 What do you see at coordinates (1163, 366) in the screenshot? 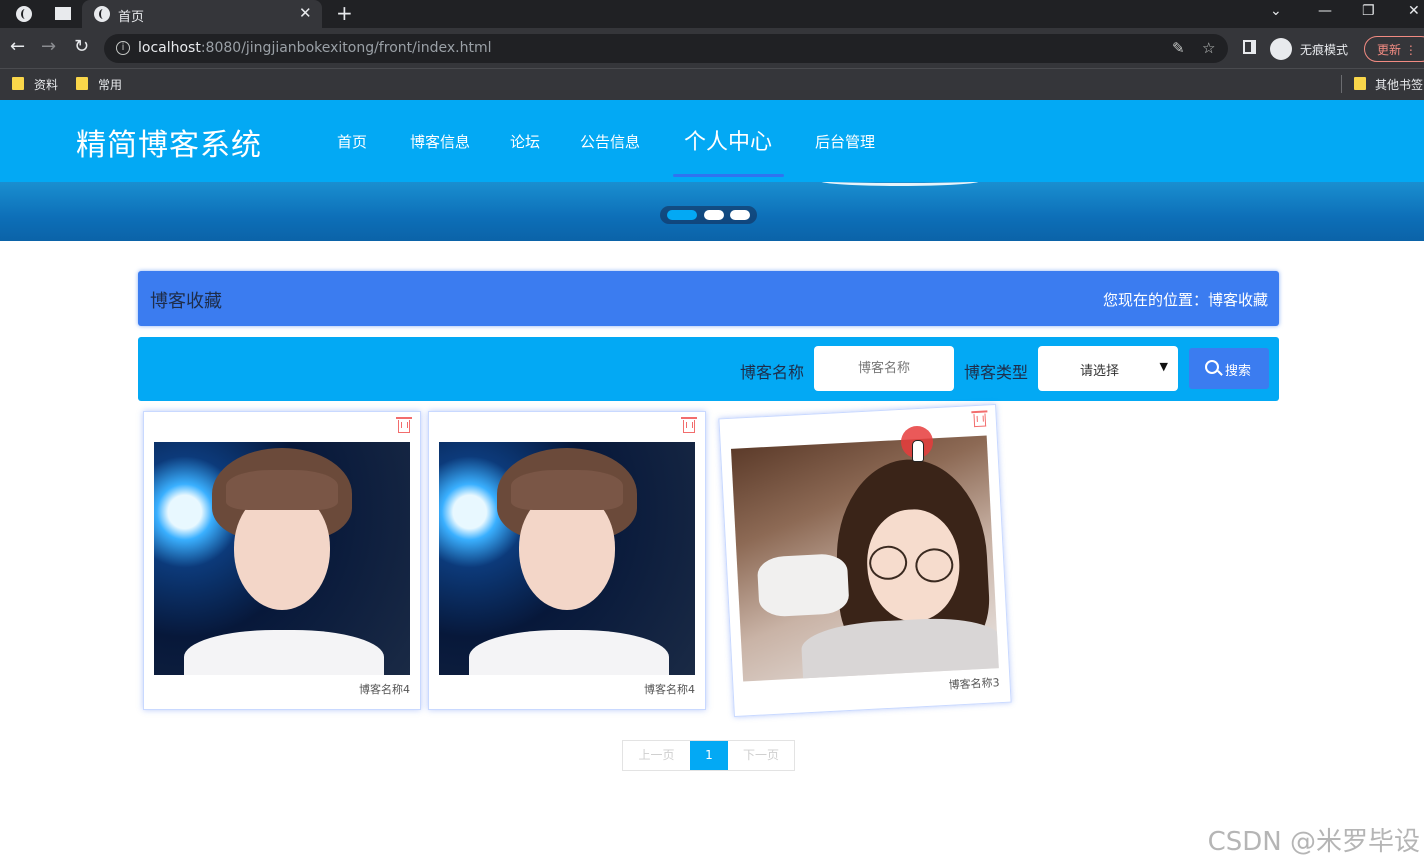
I see `chevron-down-icon: ▼` at bounding box center [1163, 366].